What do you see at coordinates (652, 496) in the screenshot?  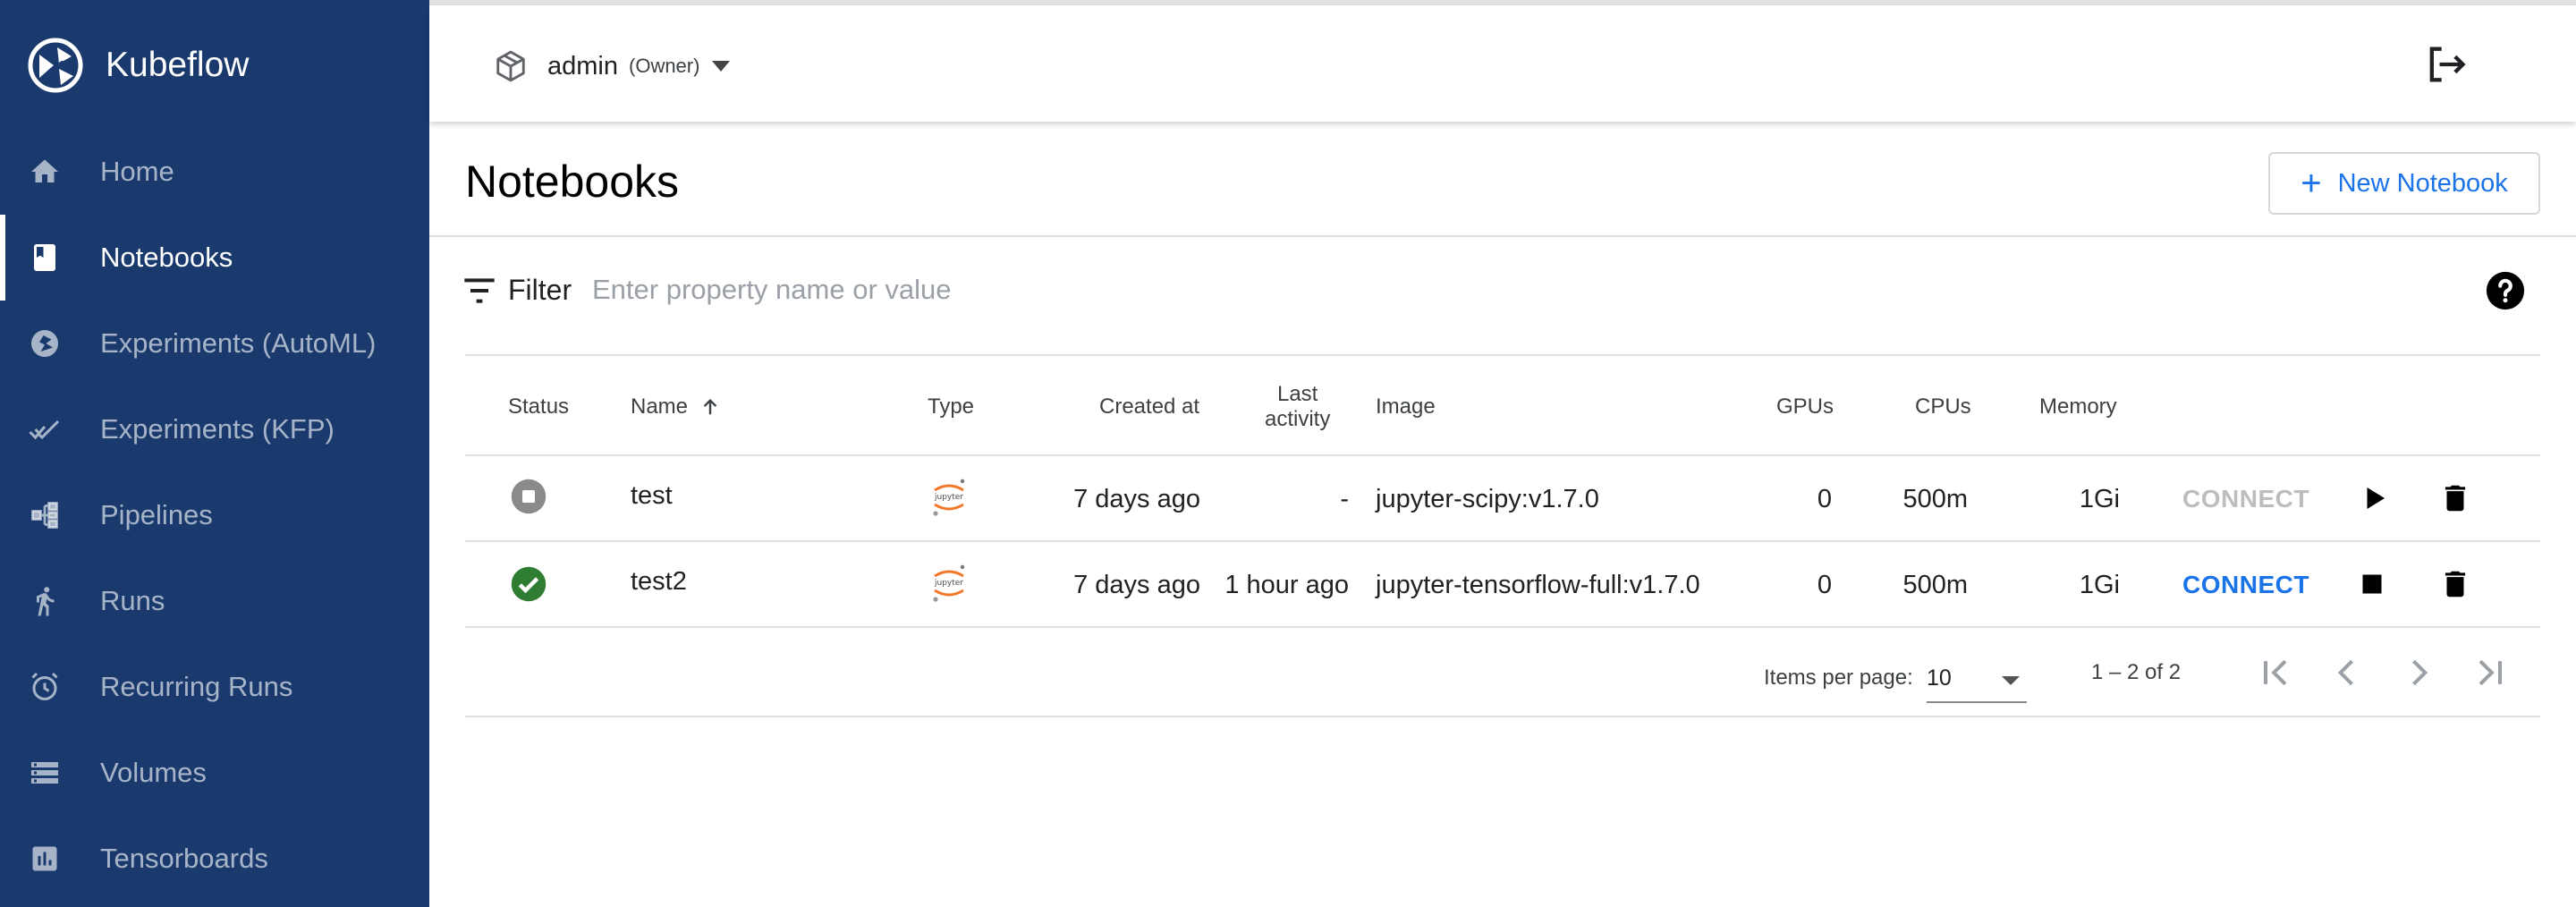 I see `notebook-name: test` at bounding box center [652, 496].